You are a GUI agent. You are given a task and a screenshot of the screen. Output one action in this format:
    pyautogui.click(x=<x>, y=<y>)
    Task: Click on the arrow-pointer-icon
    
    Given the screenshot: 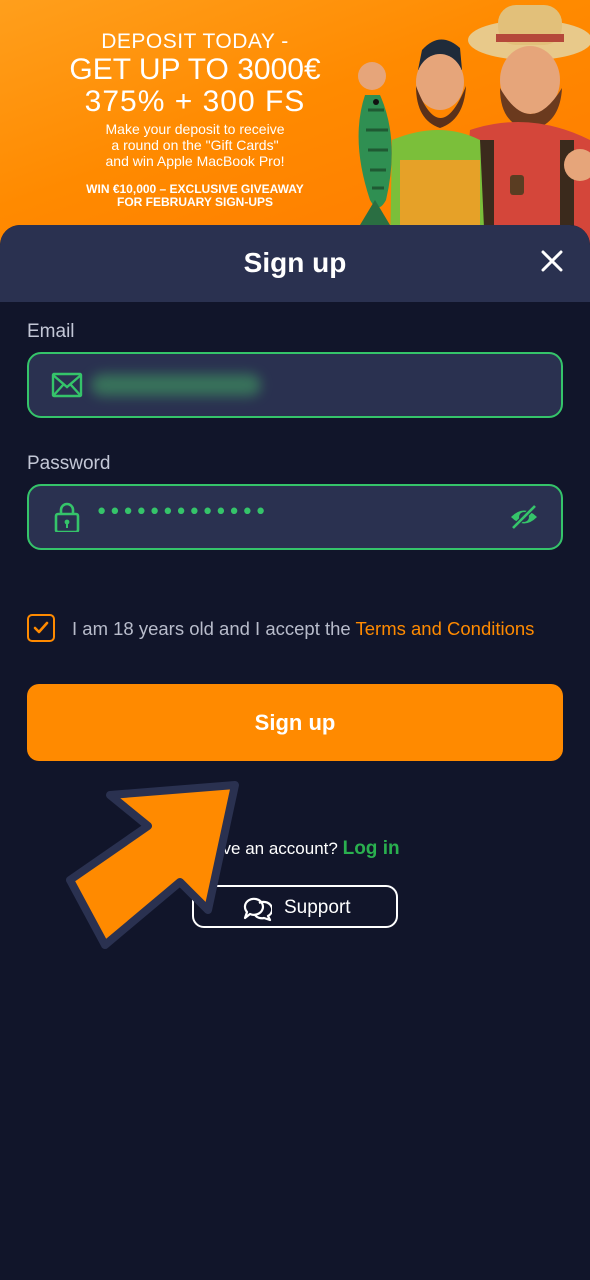 What is the action you would take?
    pyautogui.click(x=152, y=865)
    